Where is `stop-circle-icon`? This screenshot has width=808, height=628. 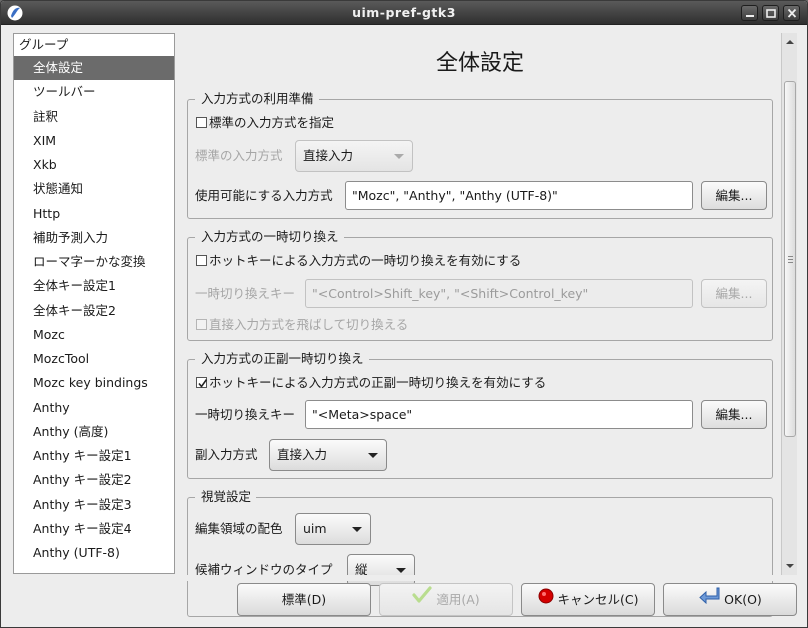
stop-circle-icon is located at coordinates (546, 599).